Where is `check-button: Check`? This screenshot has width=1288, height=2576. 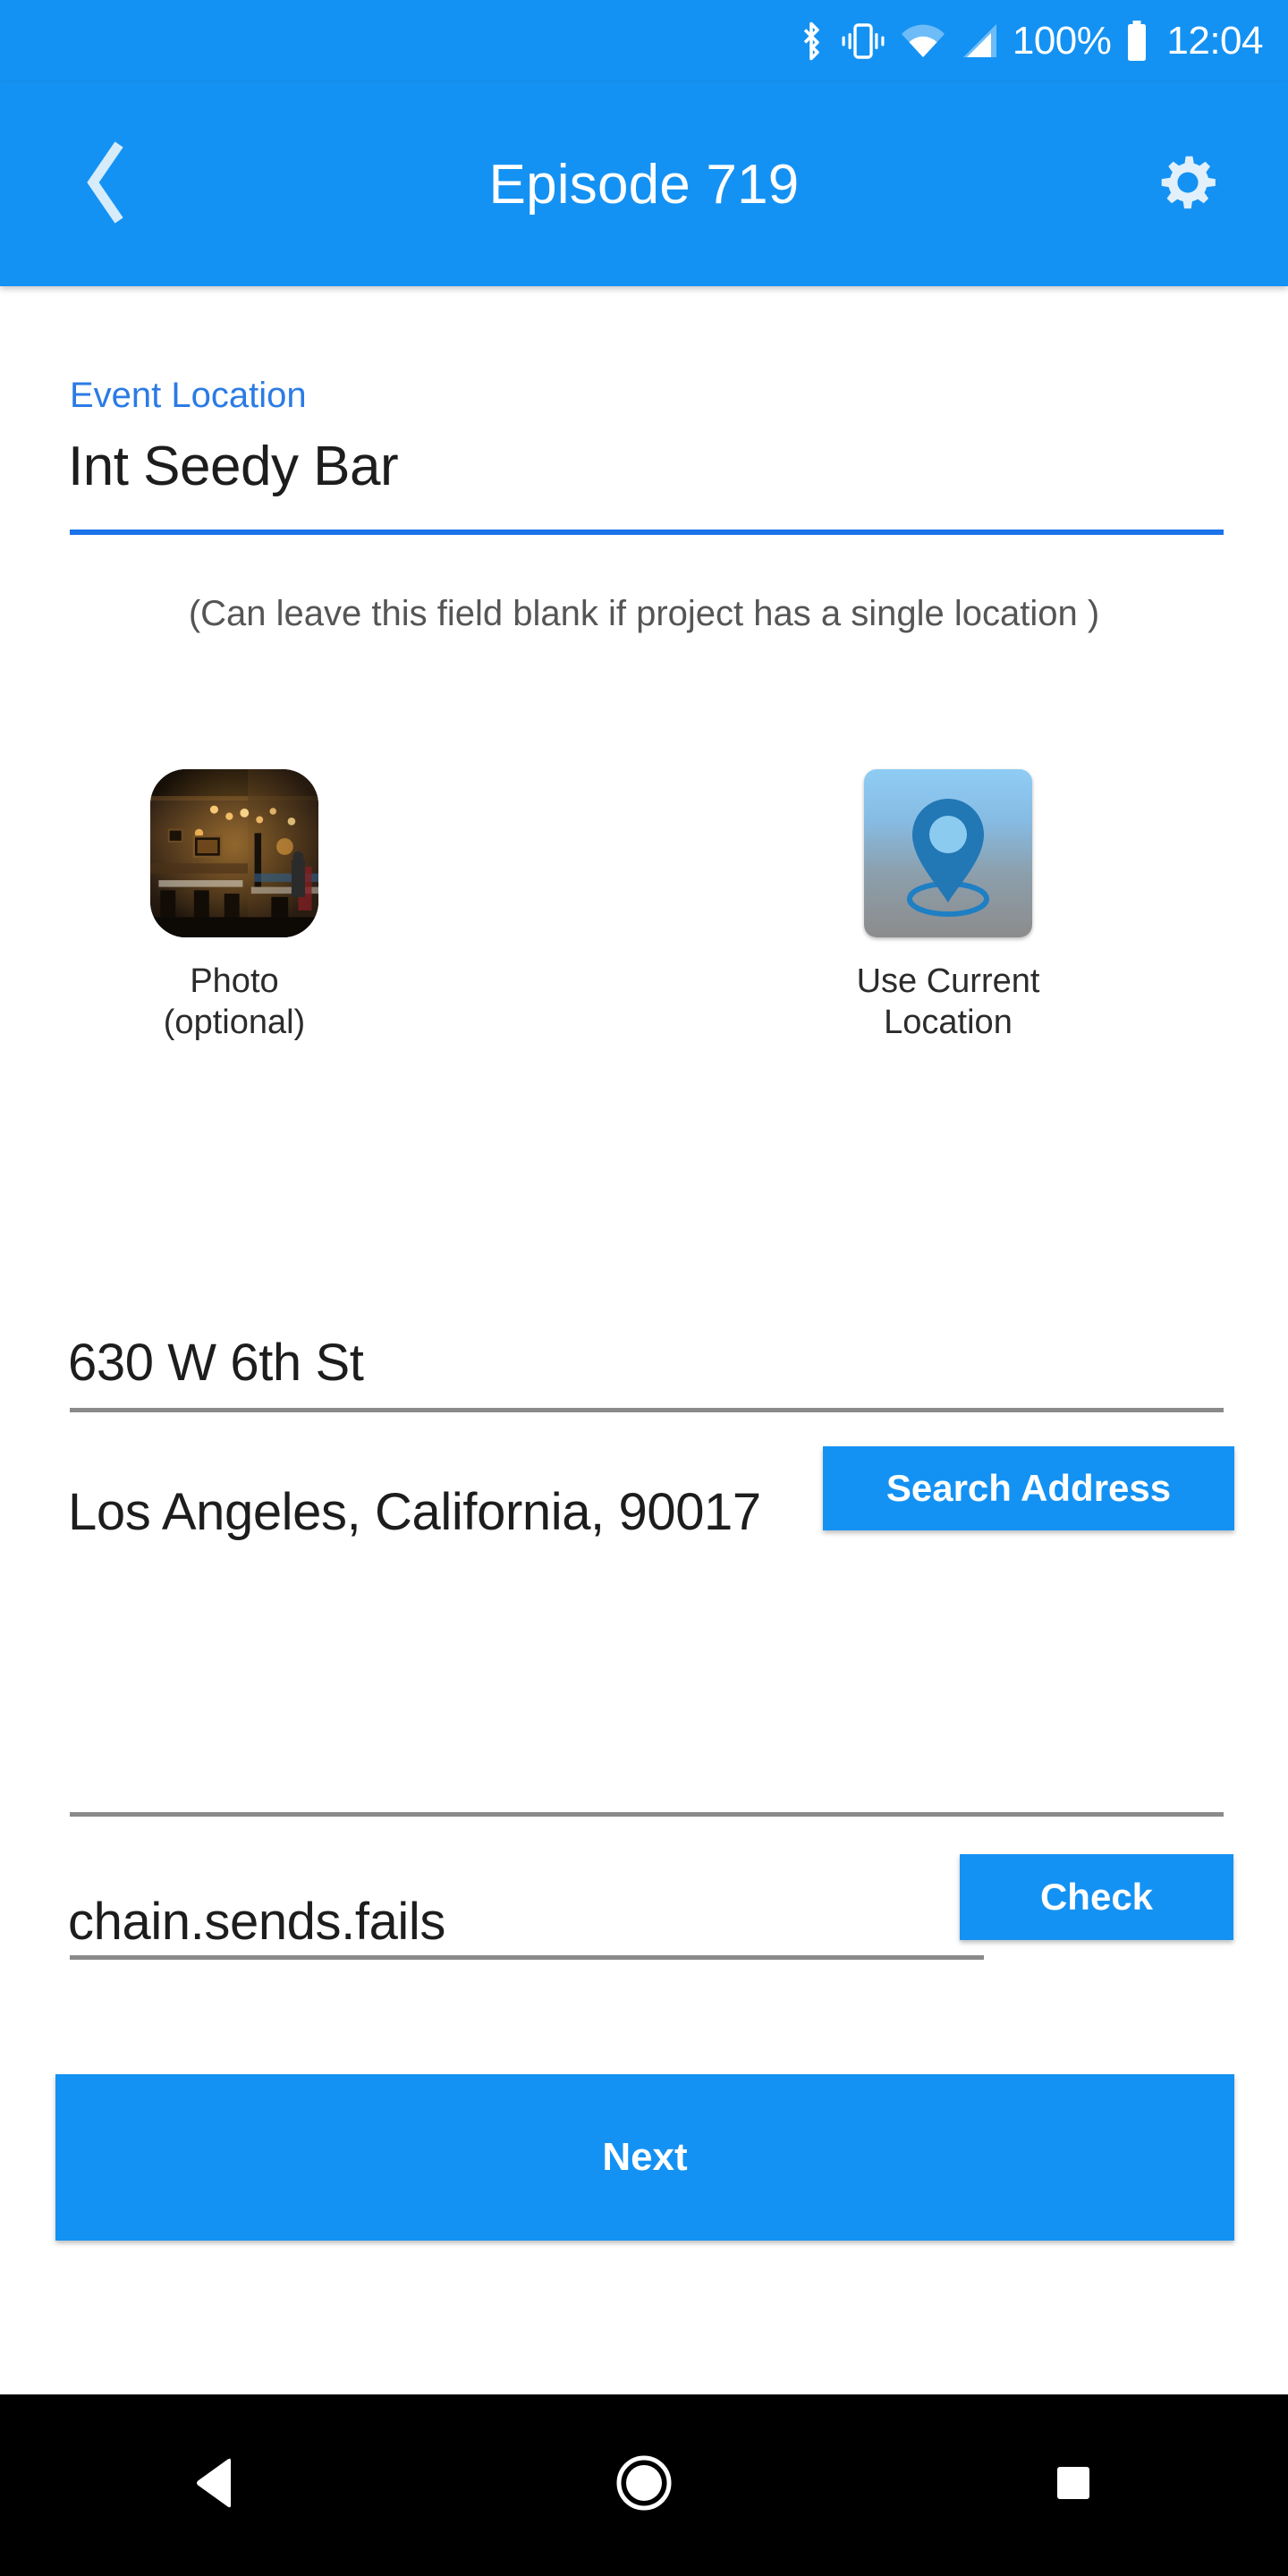 check-button: Check is located at coordinates (1096, 1897).